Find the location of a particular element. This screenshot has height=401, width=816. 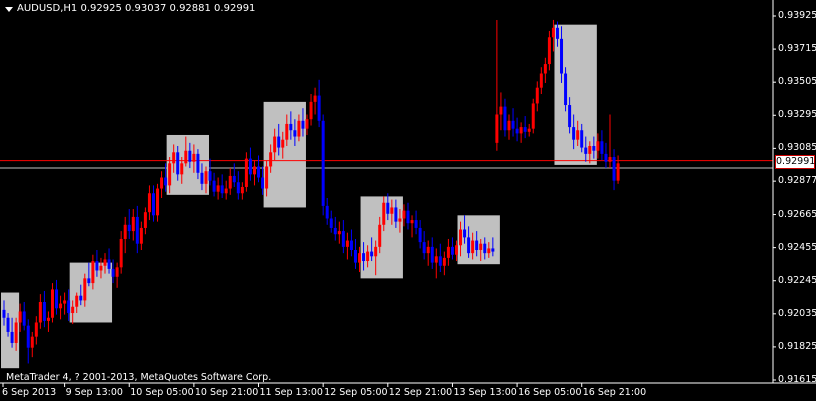

price-label: 0.92455 is located at coordinates (797, 247).